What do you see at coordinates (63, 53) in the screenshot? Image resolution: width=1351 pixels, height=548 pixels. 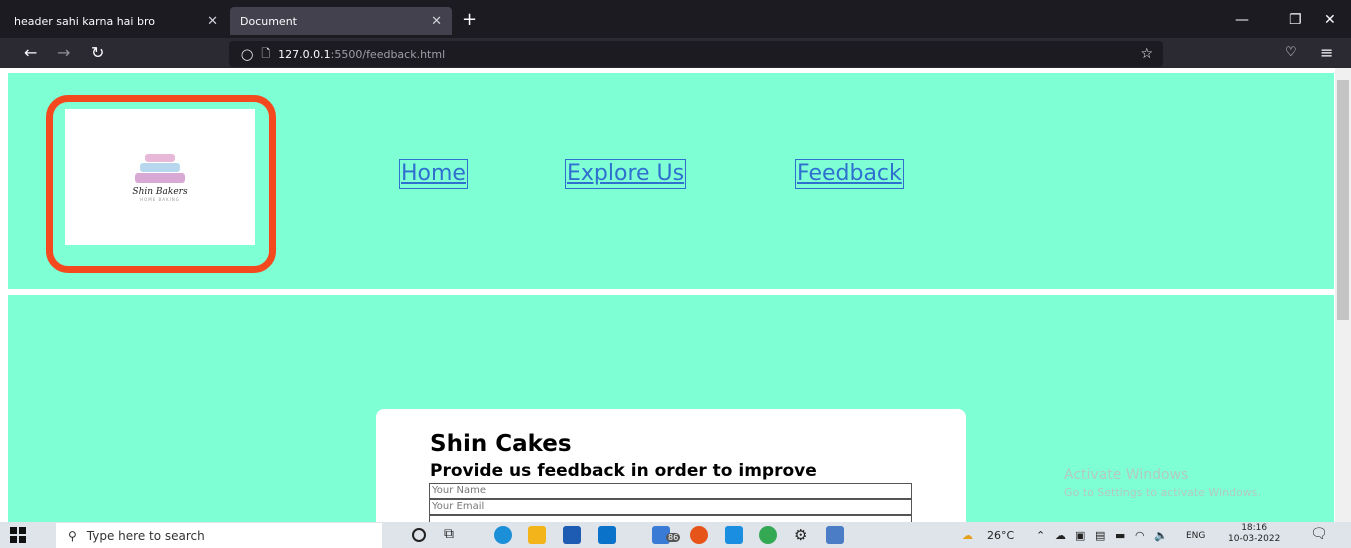 I see `forward-icon: →` at bounding box center [63, 53].